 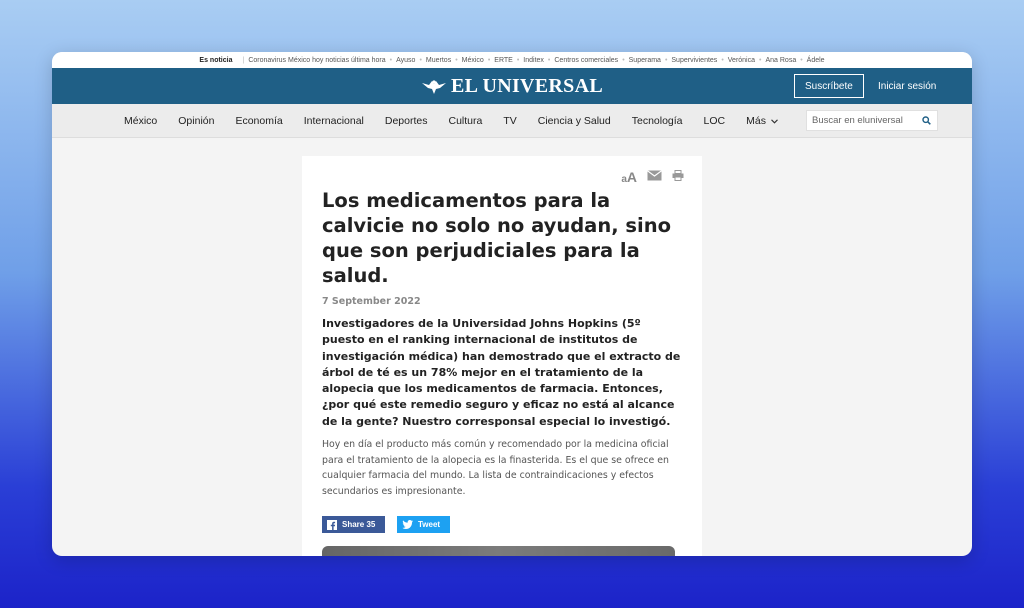 What do you see at coordinates (407, 524) in the screenshot?
I see `twitter-icon` at bounding box center [407, 524].